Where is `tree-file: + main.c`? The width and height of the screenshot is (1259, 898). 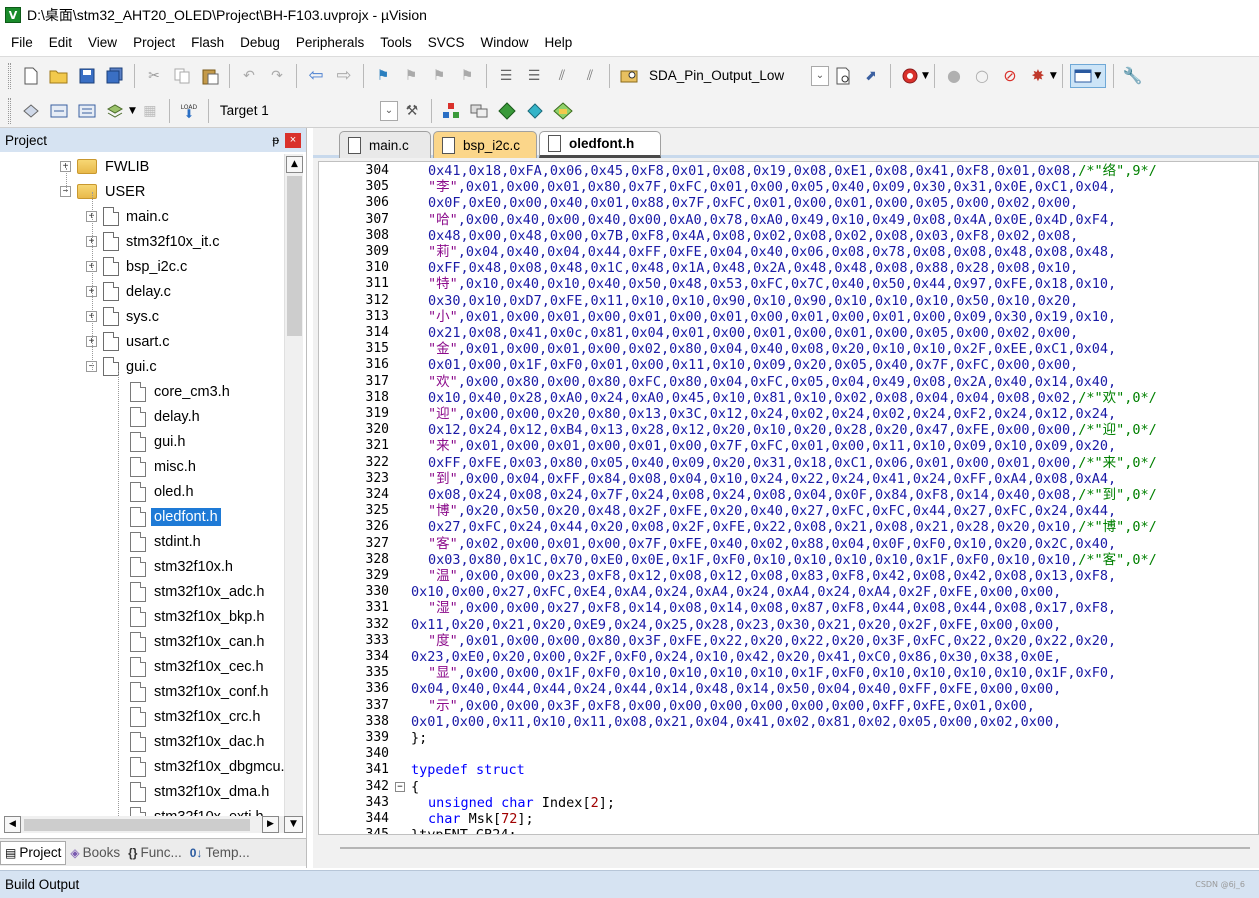 tree-file: + main.c is located at coordinates (127, 216).